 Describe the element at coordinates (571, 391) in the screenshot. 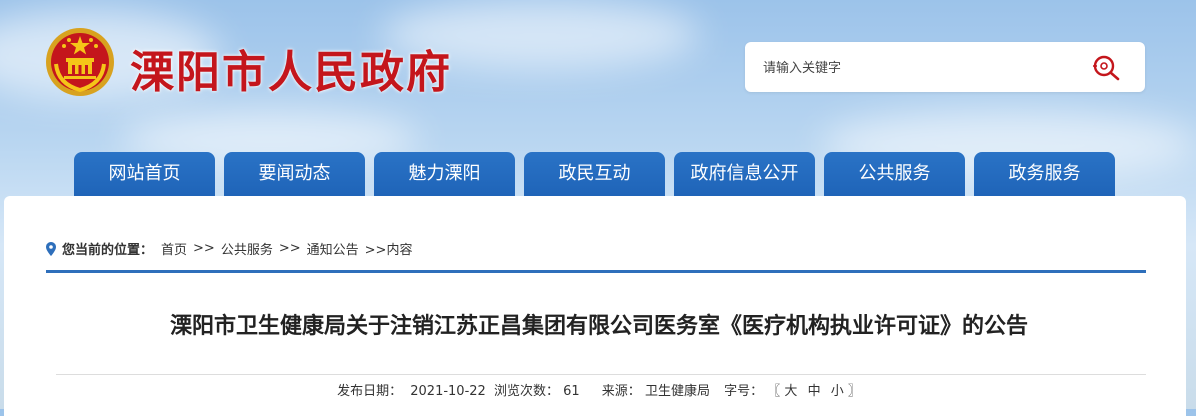

I see `views-count: 61` at that location.